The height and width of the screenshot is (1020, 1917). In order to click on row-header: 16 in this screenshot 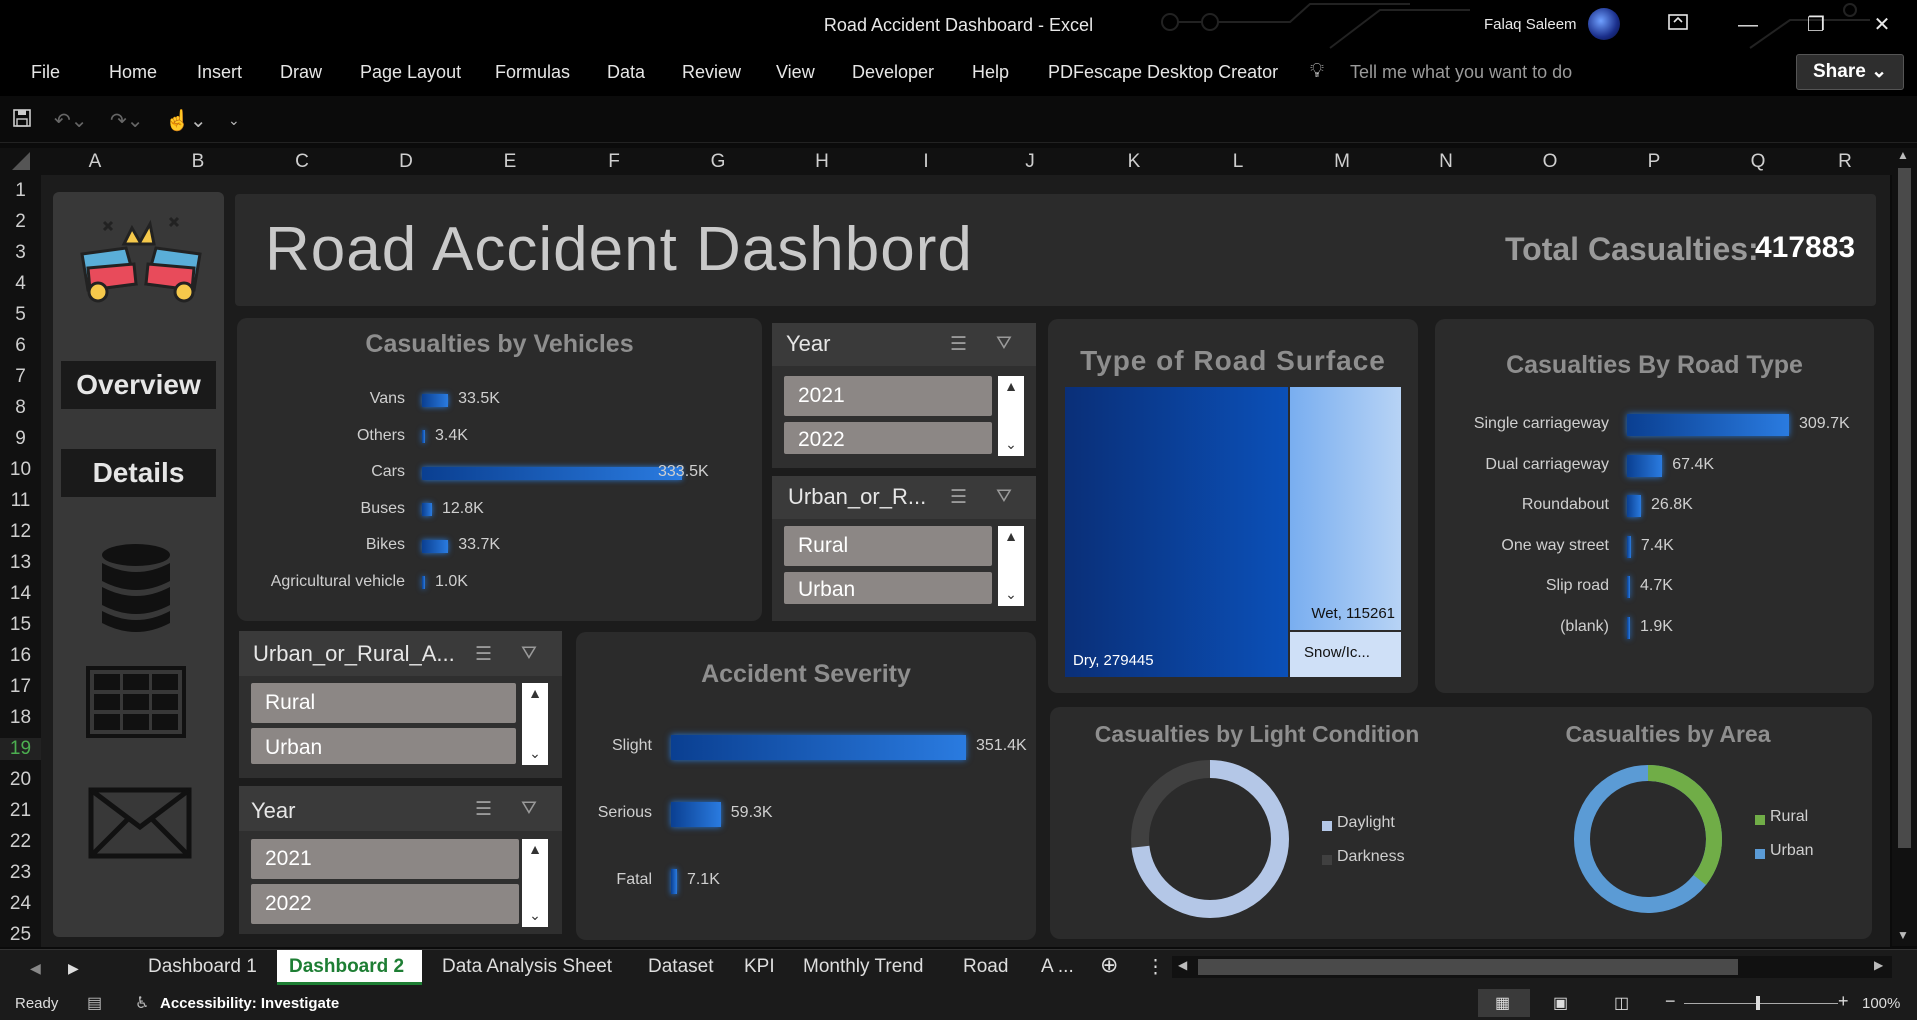, I will do `click(20, 656)`.